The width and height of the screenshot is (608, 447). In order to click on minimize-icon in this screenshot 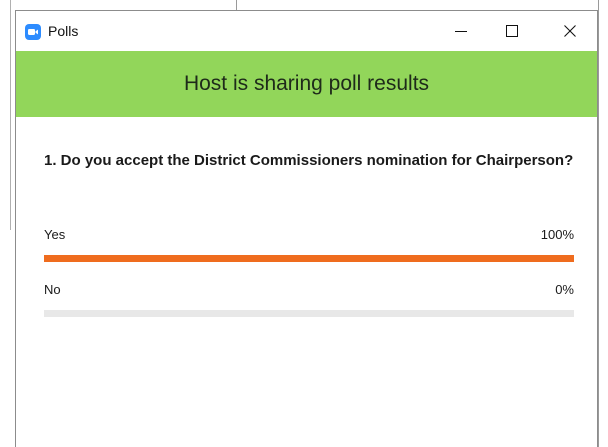, I will do `click(461, 31)`.